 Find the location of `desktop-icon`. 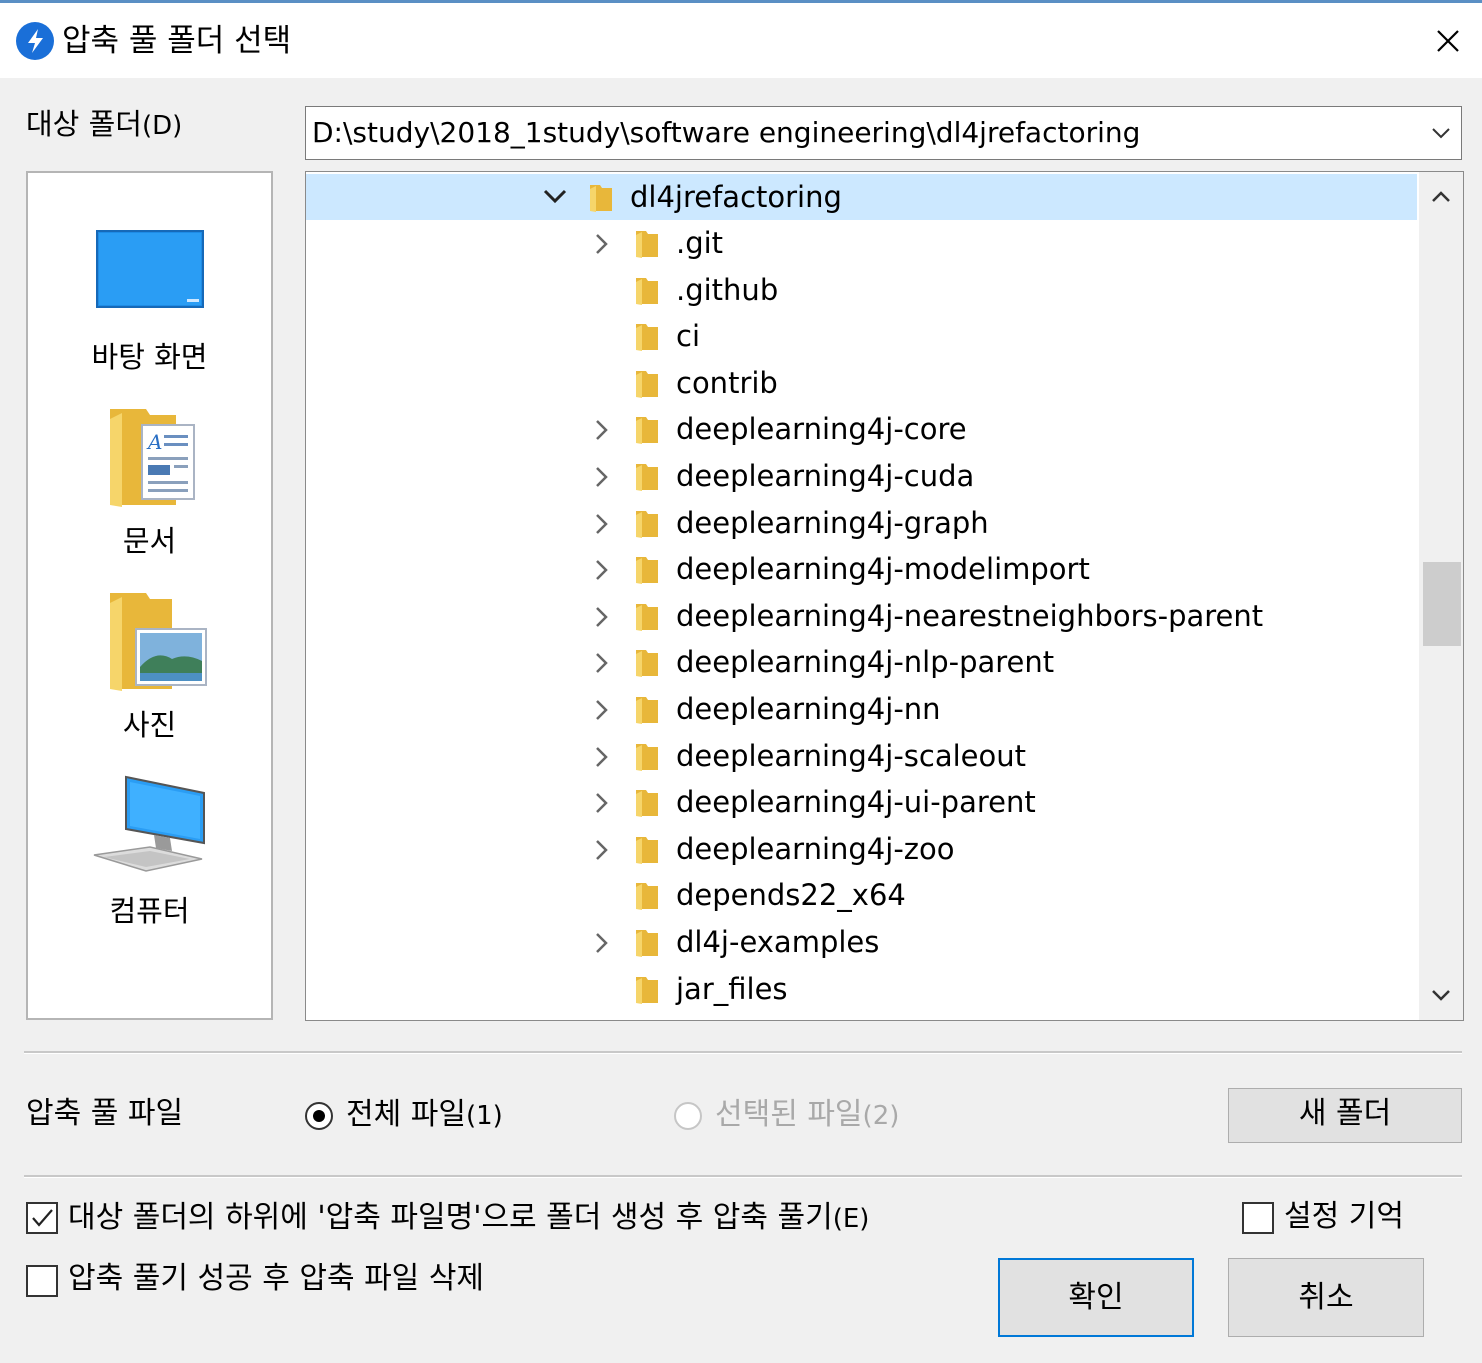

desktop-icon is located at coordinates (150, 269).